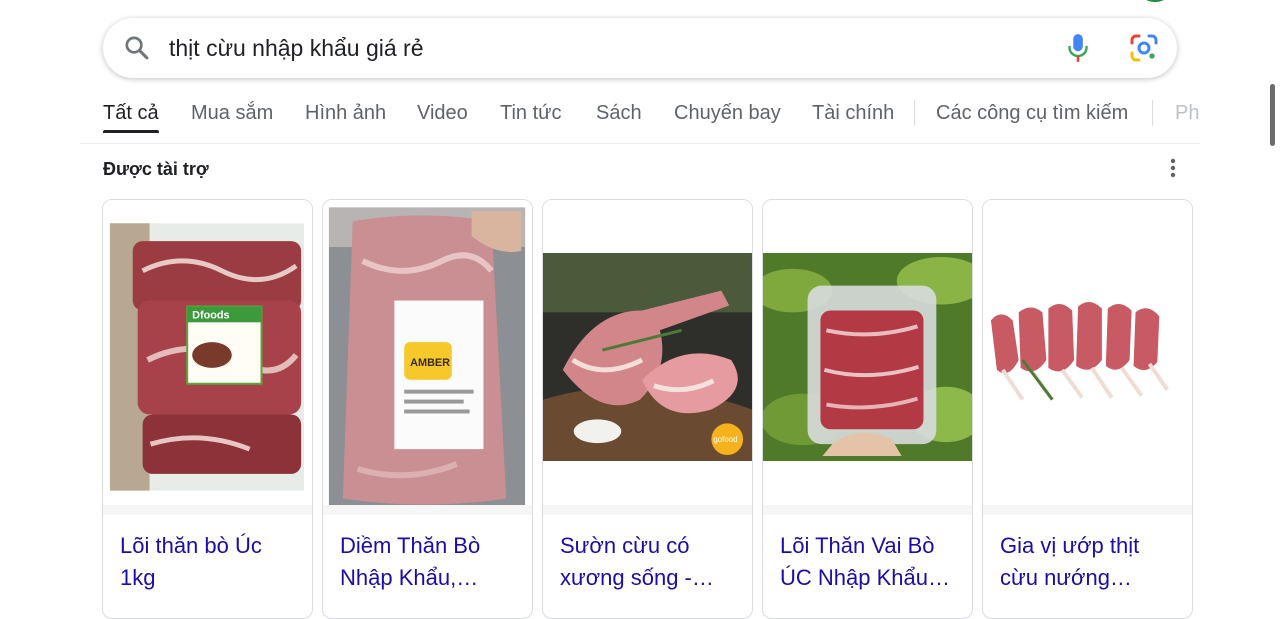  What do you see at coordinates (131, 131) in the screenshot?
I see `active-tab-indicator` at bounding box center [131, 131].